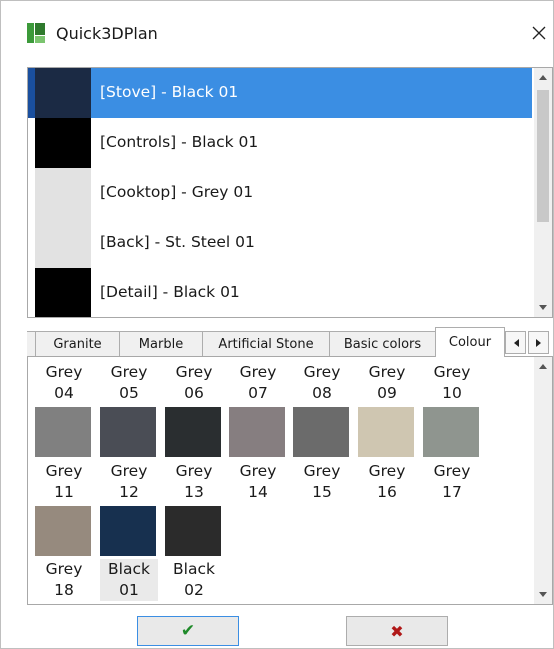  Describe the element at coordinates (258, 393) in the screenshot. I see `colour-number: 07` at that location.